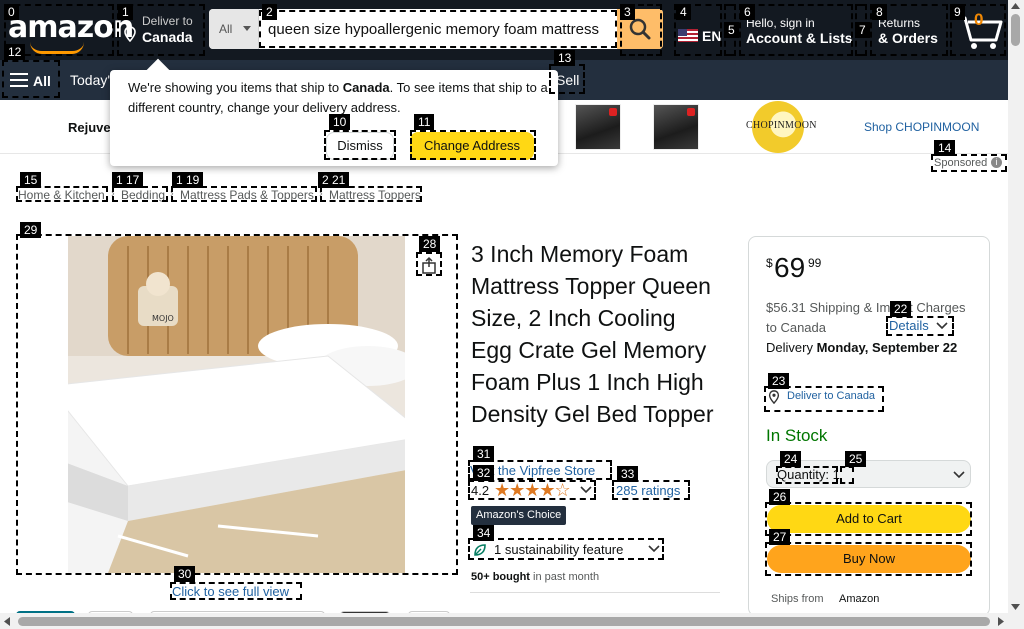 This screenshot has height=629, width=1024. What do you see at coordinates (424, 122) in the screenshot?
I see `mark-tag: 11` at bounding box center [424, 122].